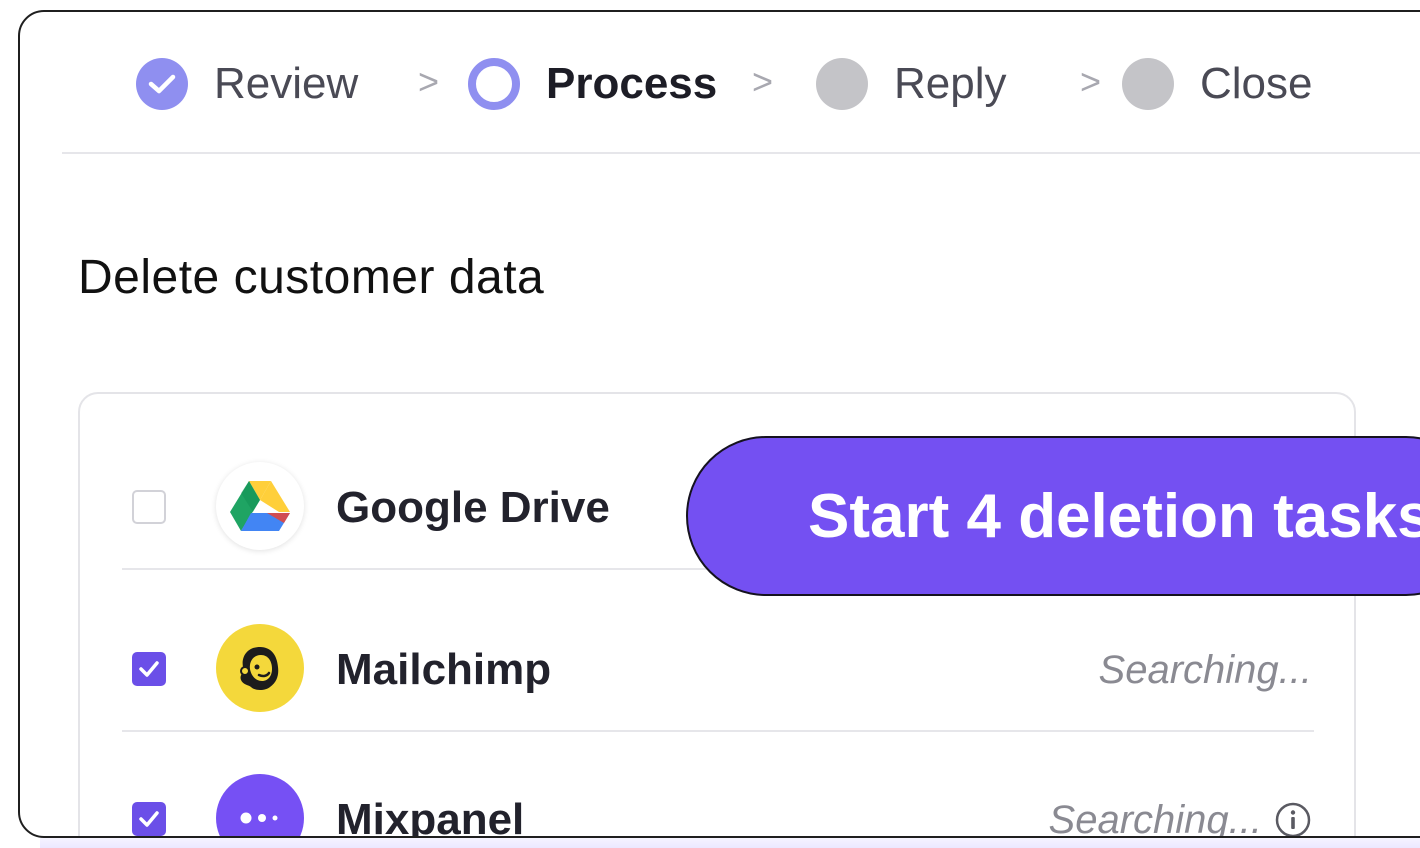 The image size is (1420, 848). I want to click on step-reply: Reply, so click(911, 84).